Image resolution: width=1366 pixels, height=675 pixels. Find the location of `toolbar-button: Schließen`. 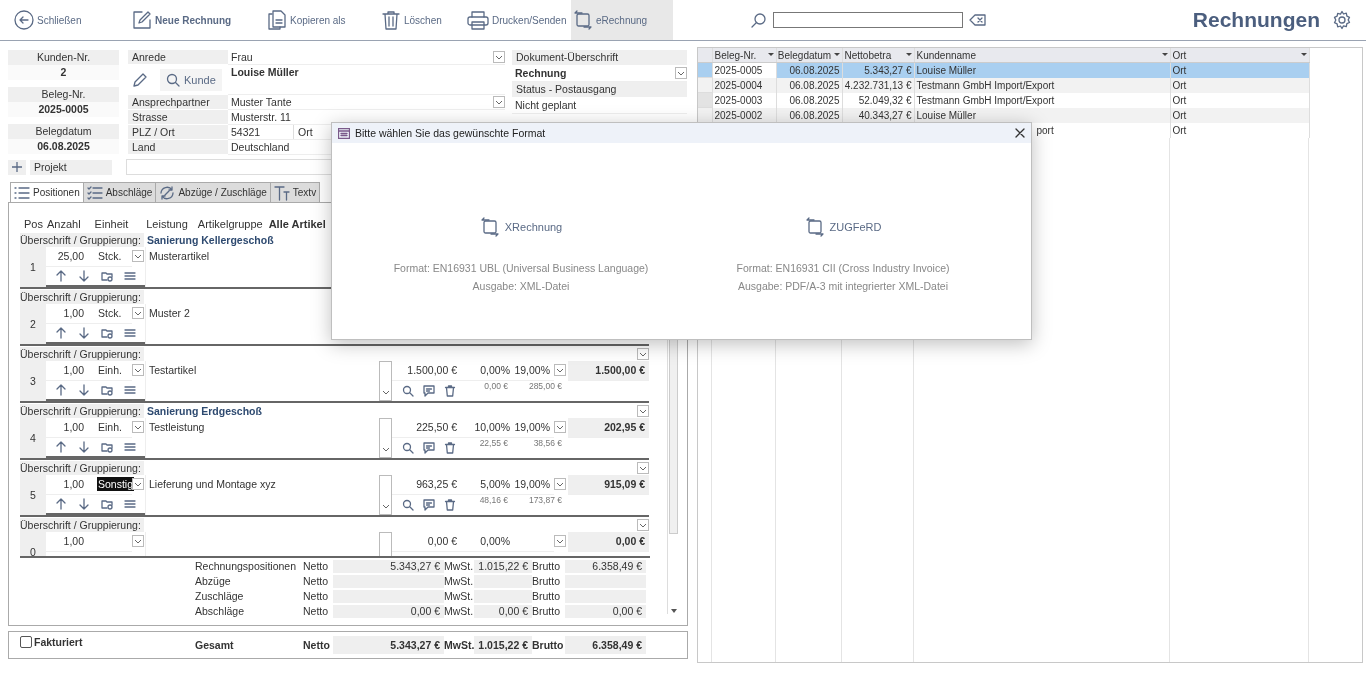

toolbar-button: Schließen is located at coordinates (71, 20).